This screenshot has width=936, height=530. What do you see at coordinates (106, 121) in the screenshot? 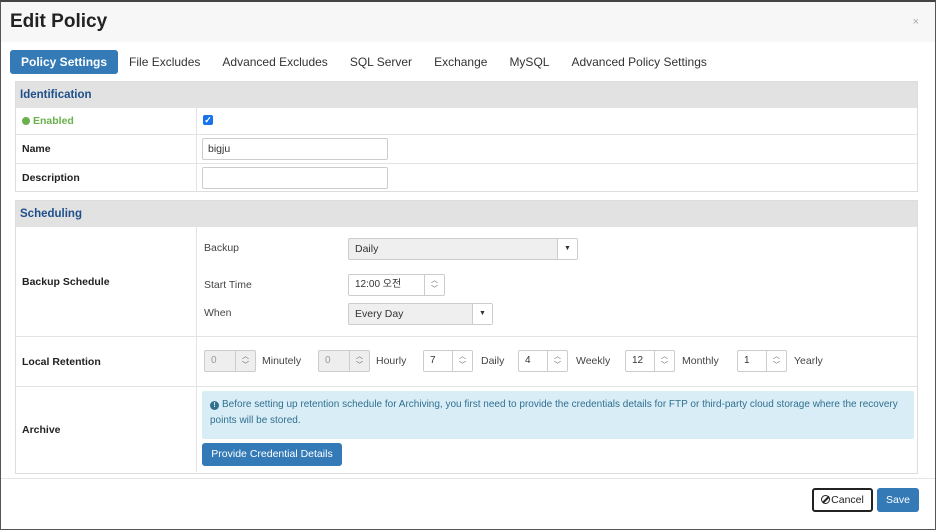
I see `enabled-label-cell: Enabled` at bounding box center [106, 121].